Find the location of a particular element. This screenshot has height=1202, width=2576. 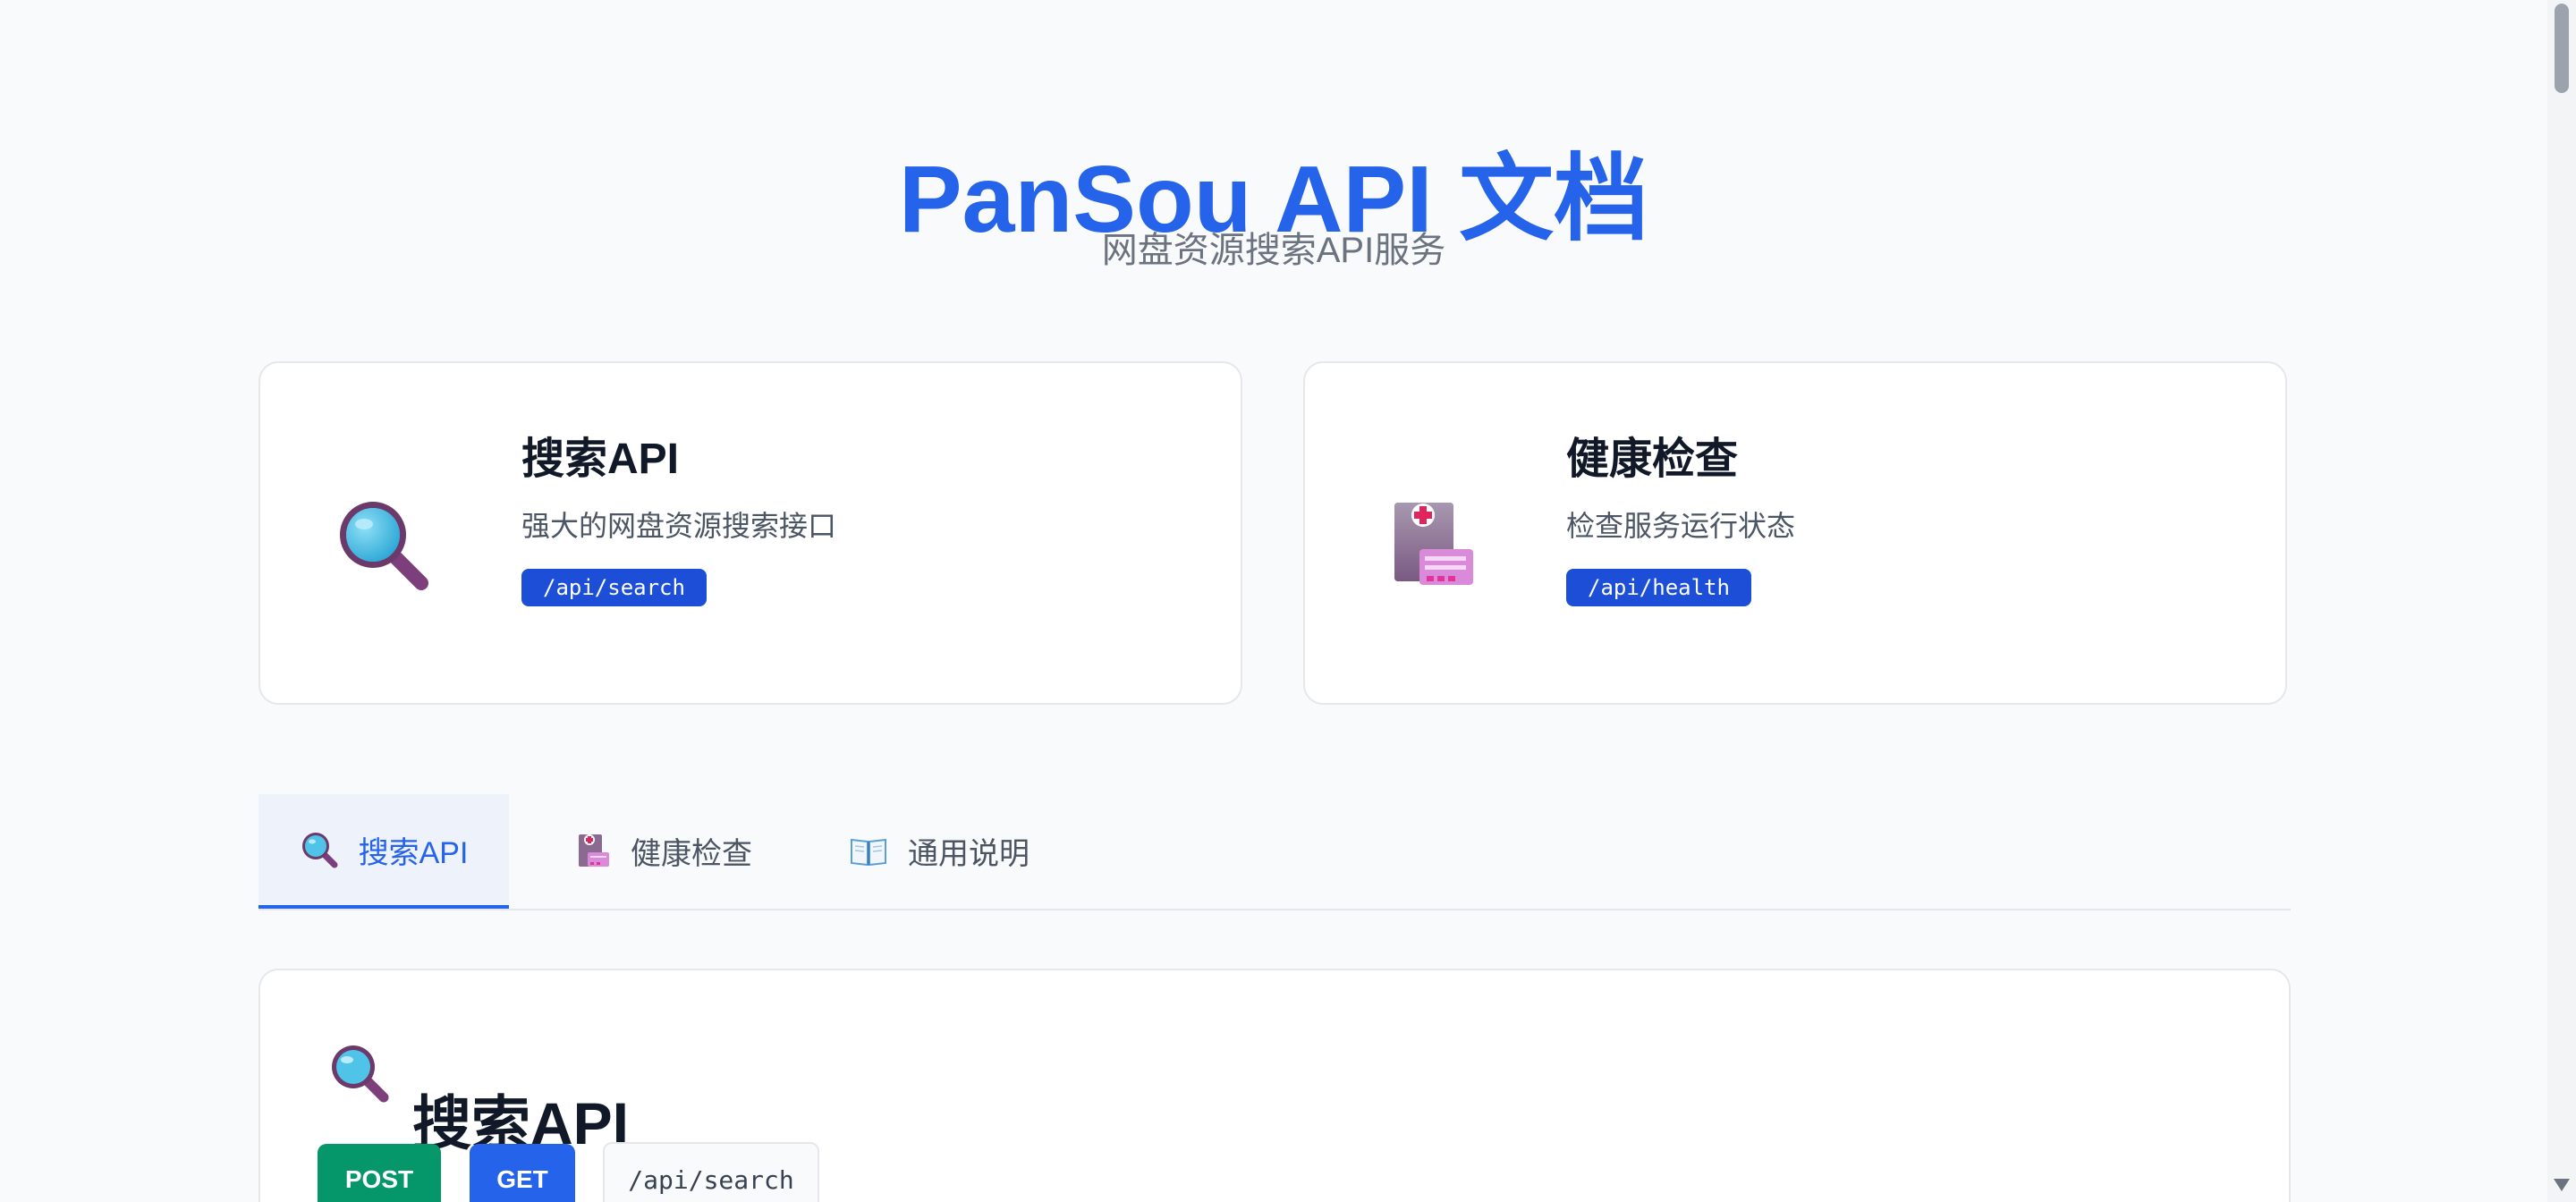

scroll-down-arrow-icon is located at coordinates (2562, 1185).